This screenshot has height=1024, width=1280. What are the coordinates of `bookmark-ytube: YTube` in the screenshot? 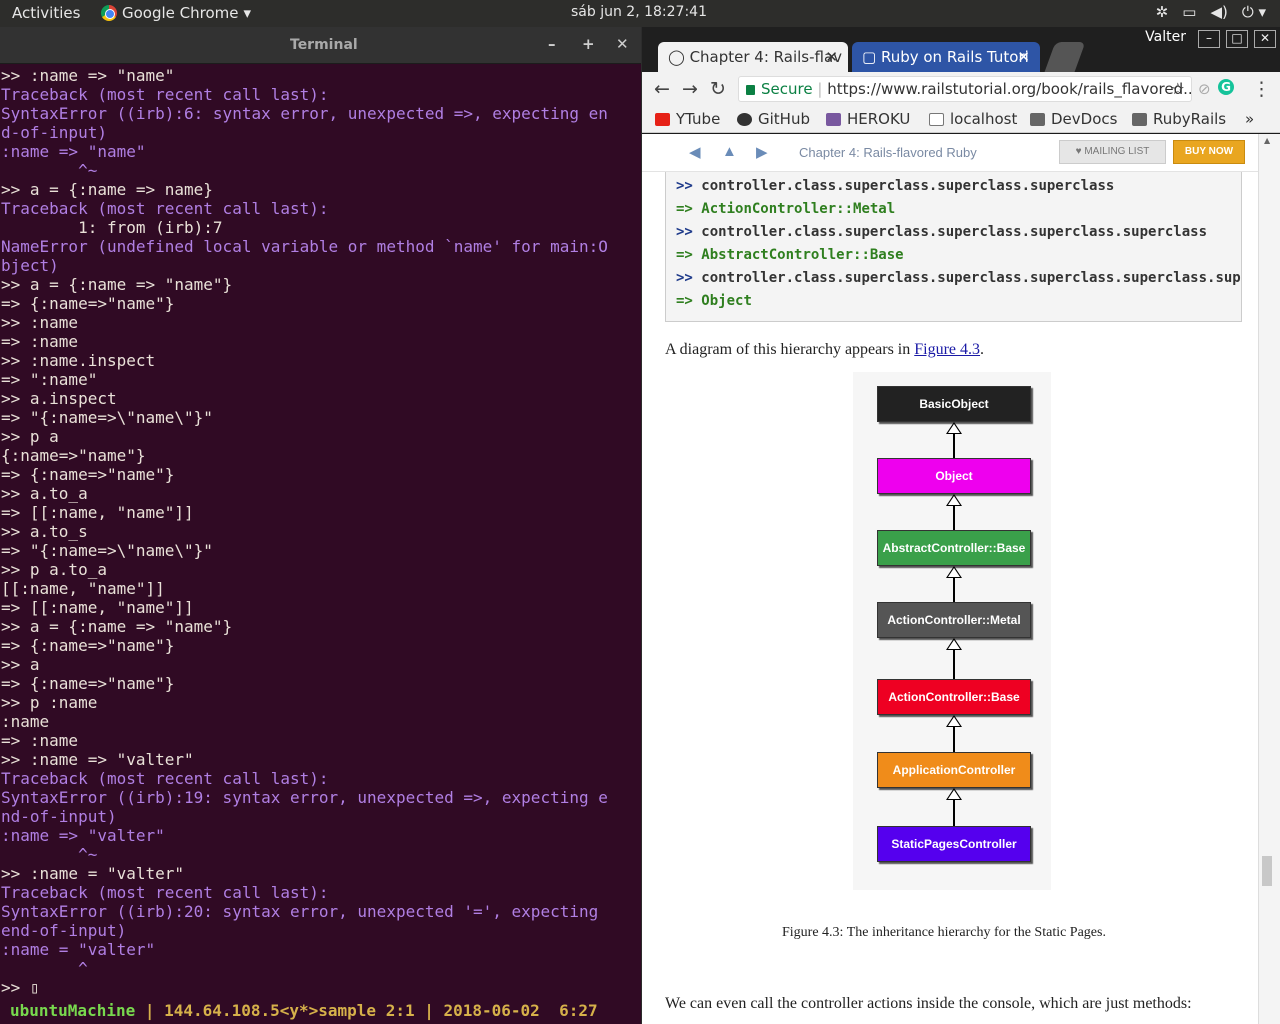 It's located at (687, 119).